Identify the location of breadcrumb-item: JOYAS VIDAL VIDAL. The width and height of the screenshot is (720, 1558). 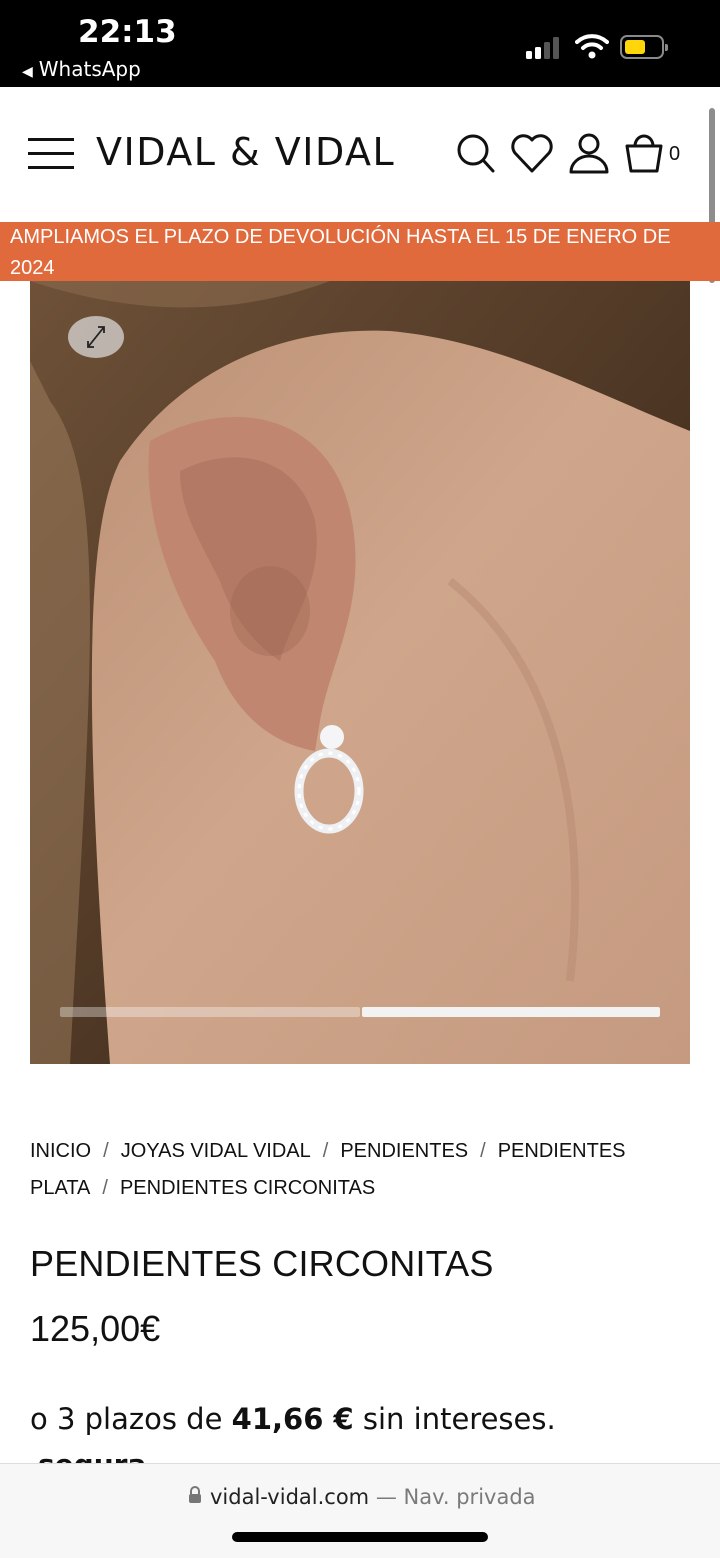
(216, 1151).